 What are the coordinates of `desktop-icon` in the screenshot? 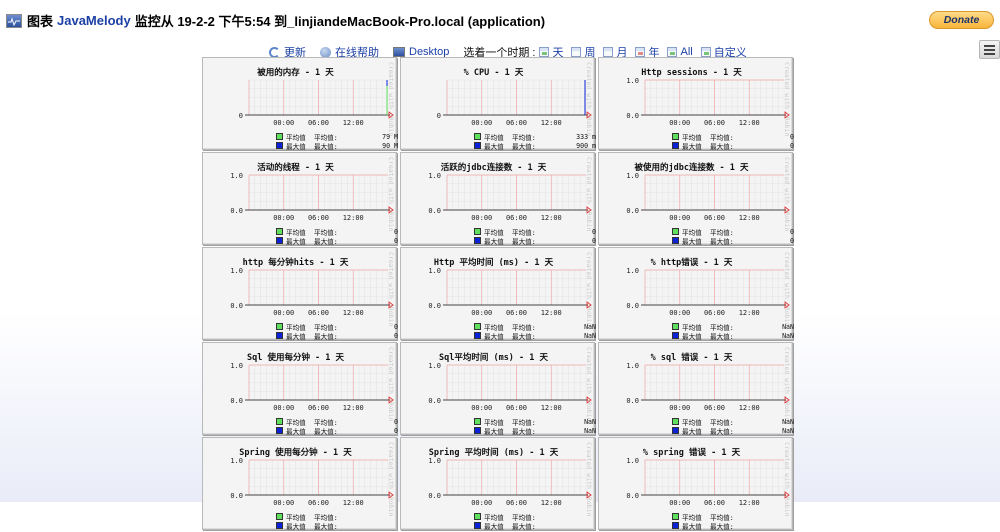 It's located at (399, 52).